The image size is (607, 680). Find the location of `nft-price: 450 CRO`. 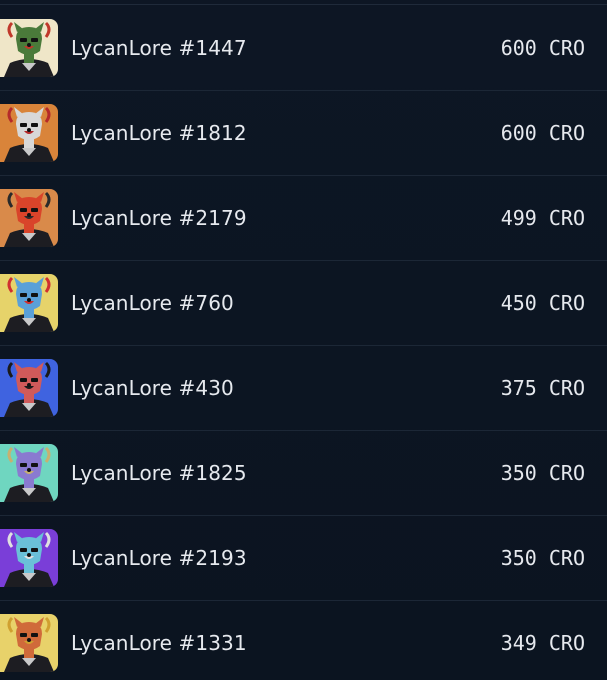

nft-price: 450 CRO is located at coordinates (542, 303).